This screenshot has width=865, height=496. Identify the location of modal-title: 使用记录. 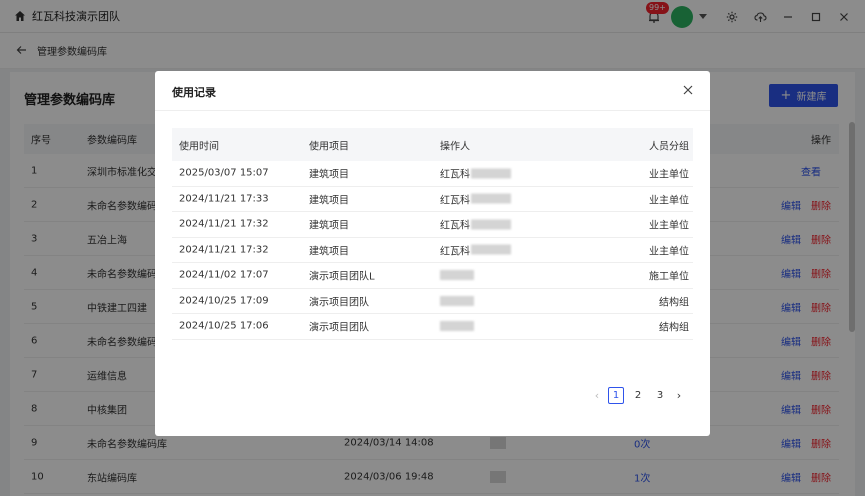
(194, 92).